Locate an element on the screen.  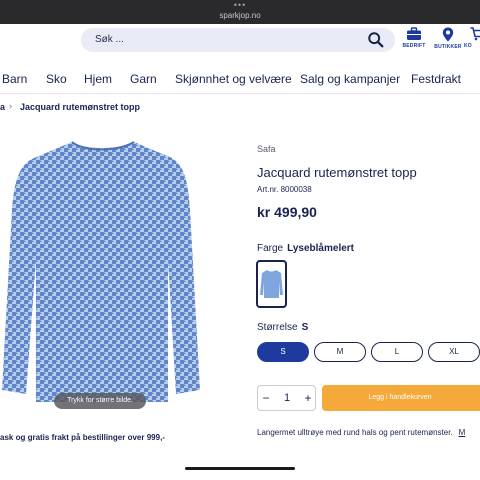
size-button-m: M is located at coordinates (340, 352).